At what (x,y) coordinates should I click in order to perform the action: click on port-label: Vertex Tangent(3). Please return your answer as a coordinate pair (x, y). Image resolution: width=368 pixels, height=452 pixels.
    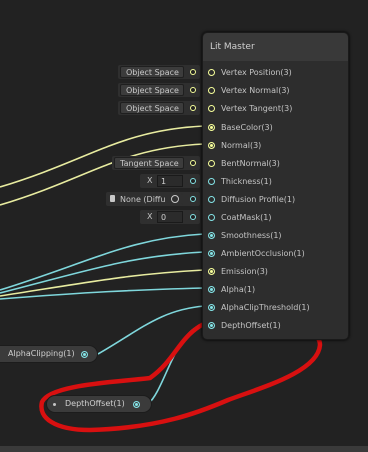
    Looking at the image, I should click on (257, 108).